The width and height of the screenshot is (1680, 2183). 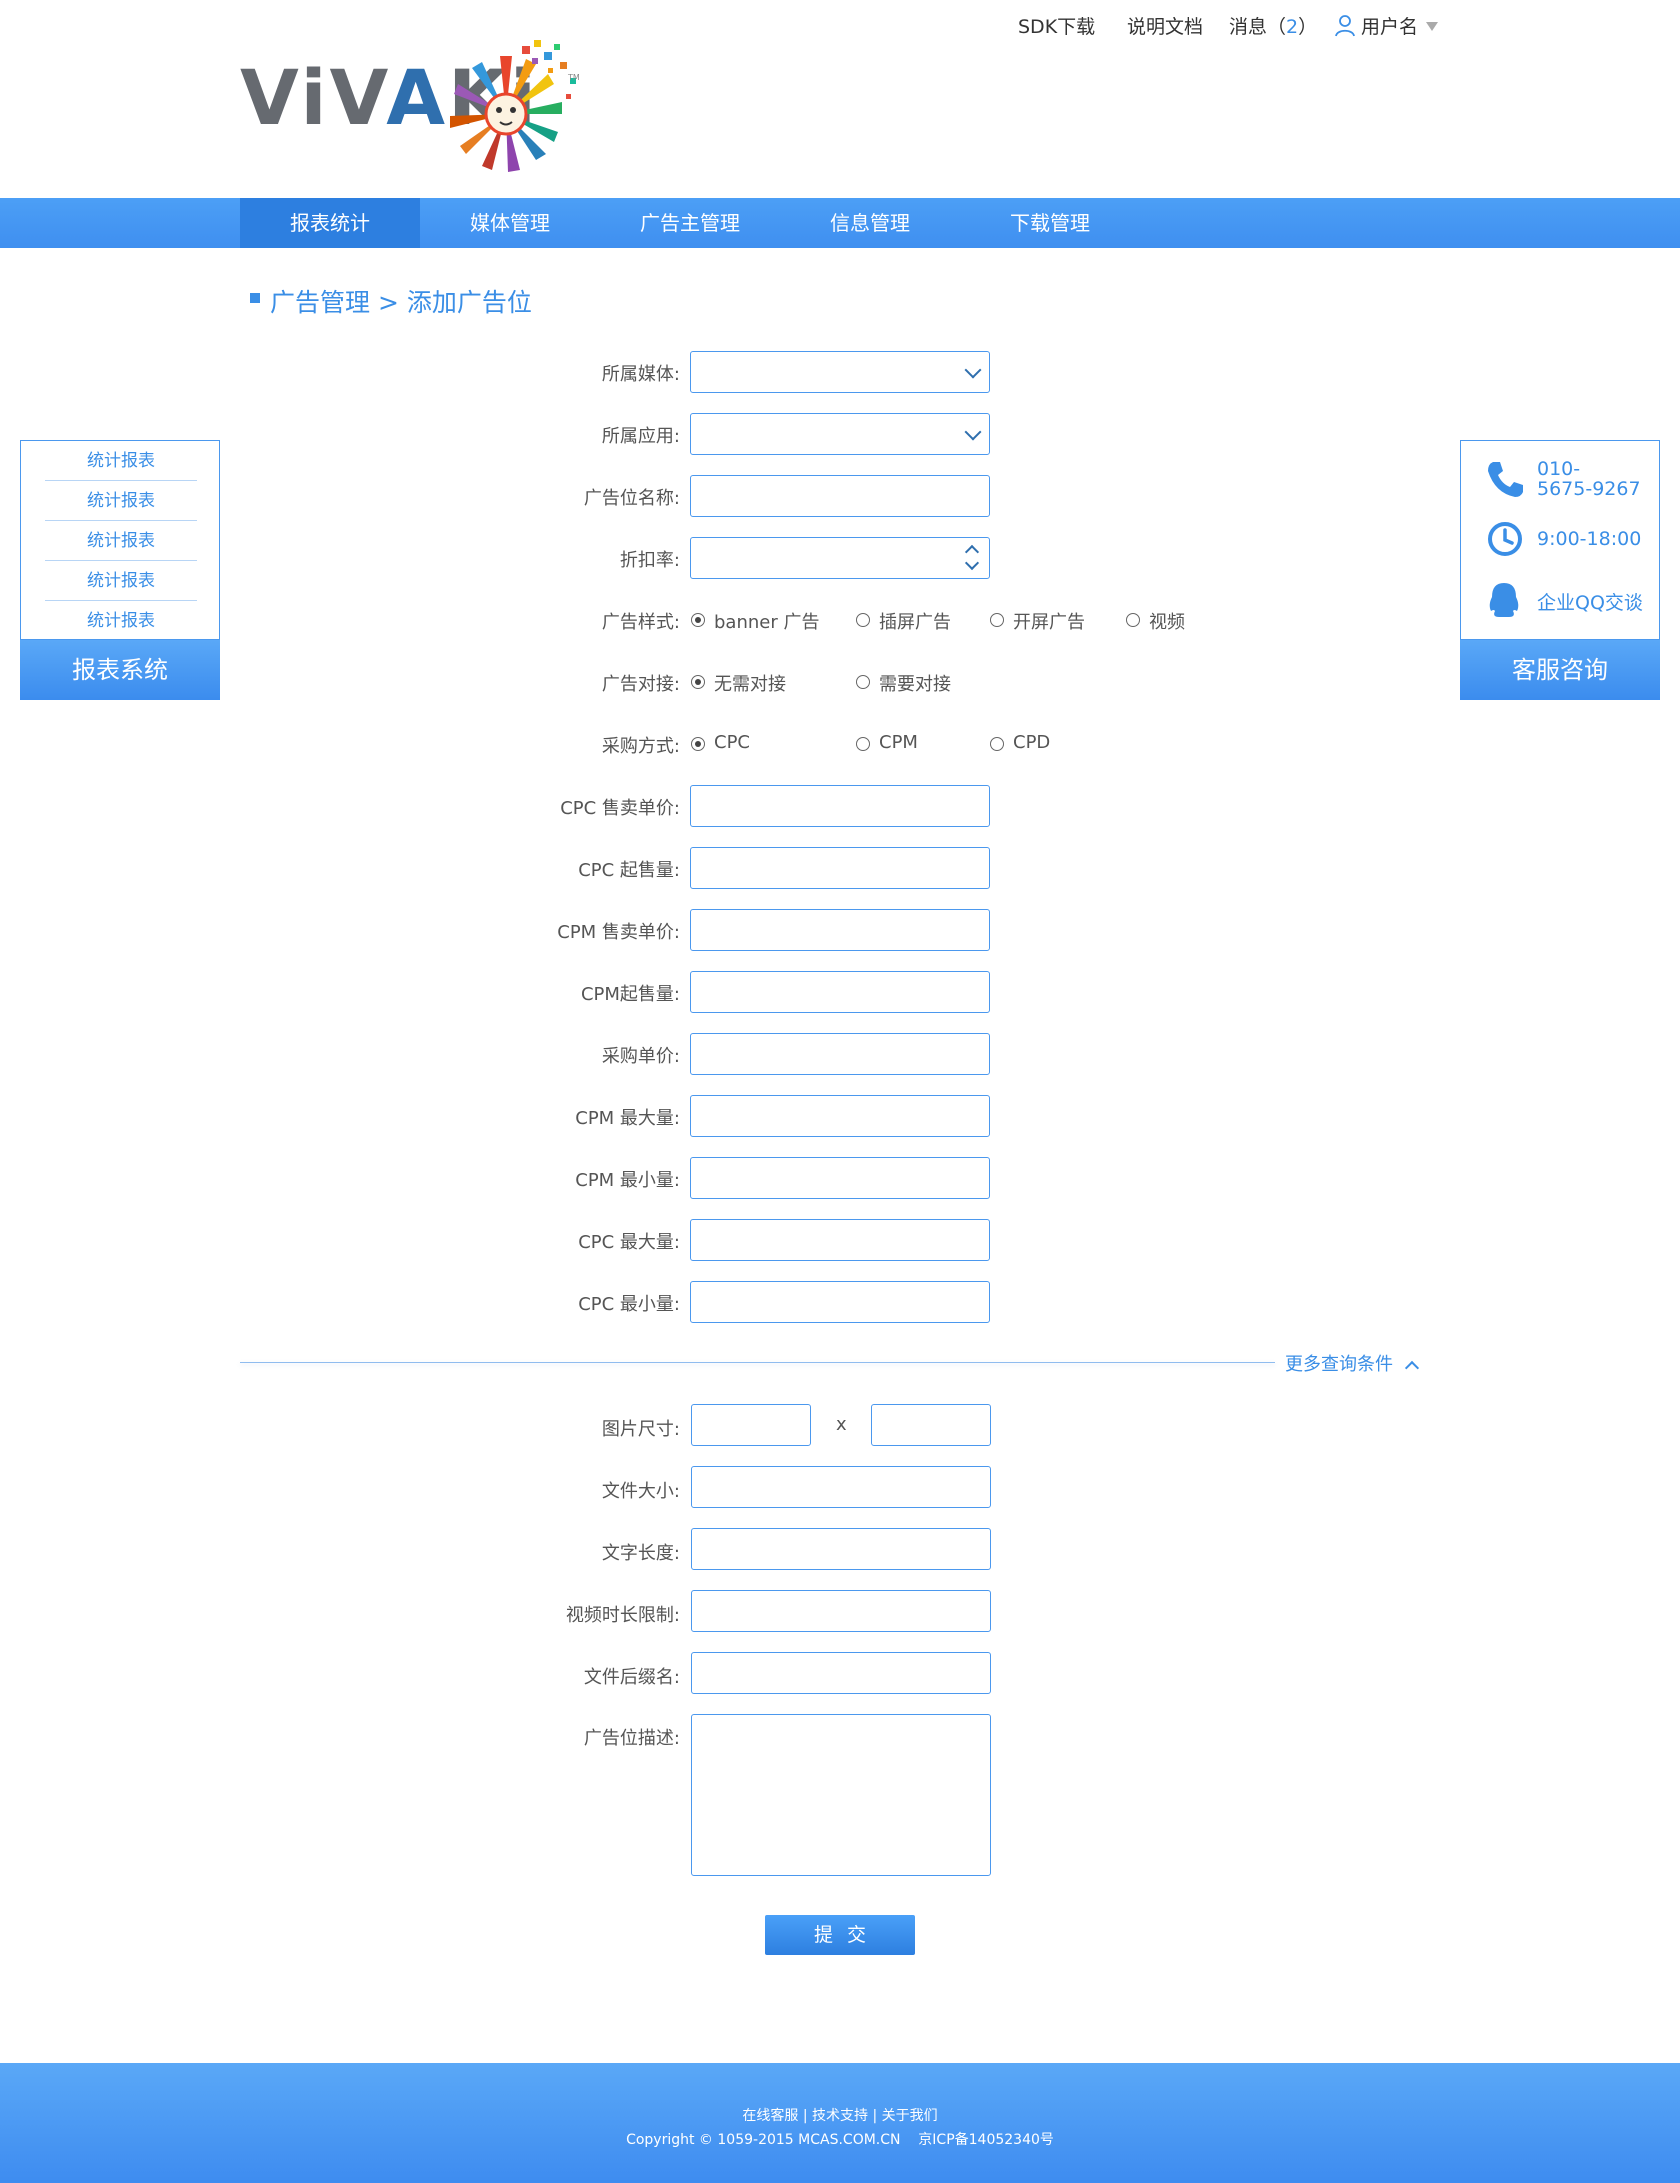 I want to click on description-label: 广告位描述:, so click(x=631, y=1738).